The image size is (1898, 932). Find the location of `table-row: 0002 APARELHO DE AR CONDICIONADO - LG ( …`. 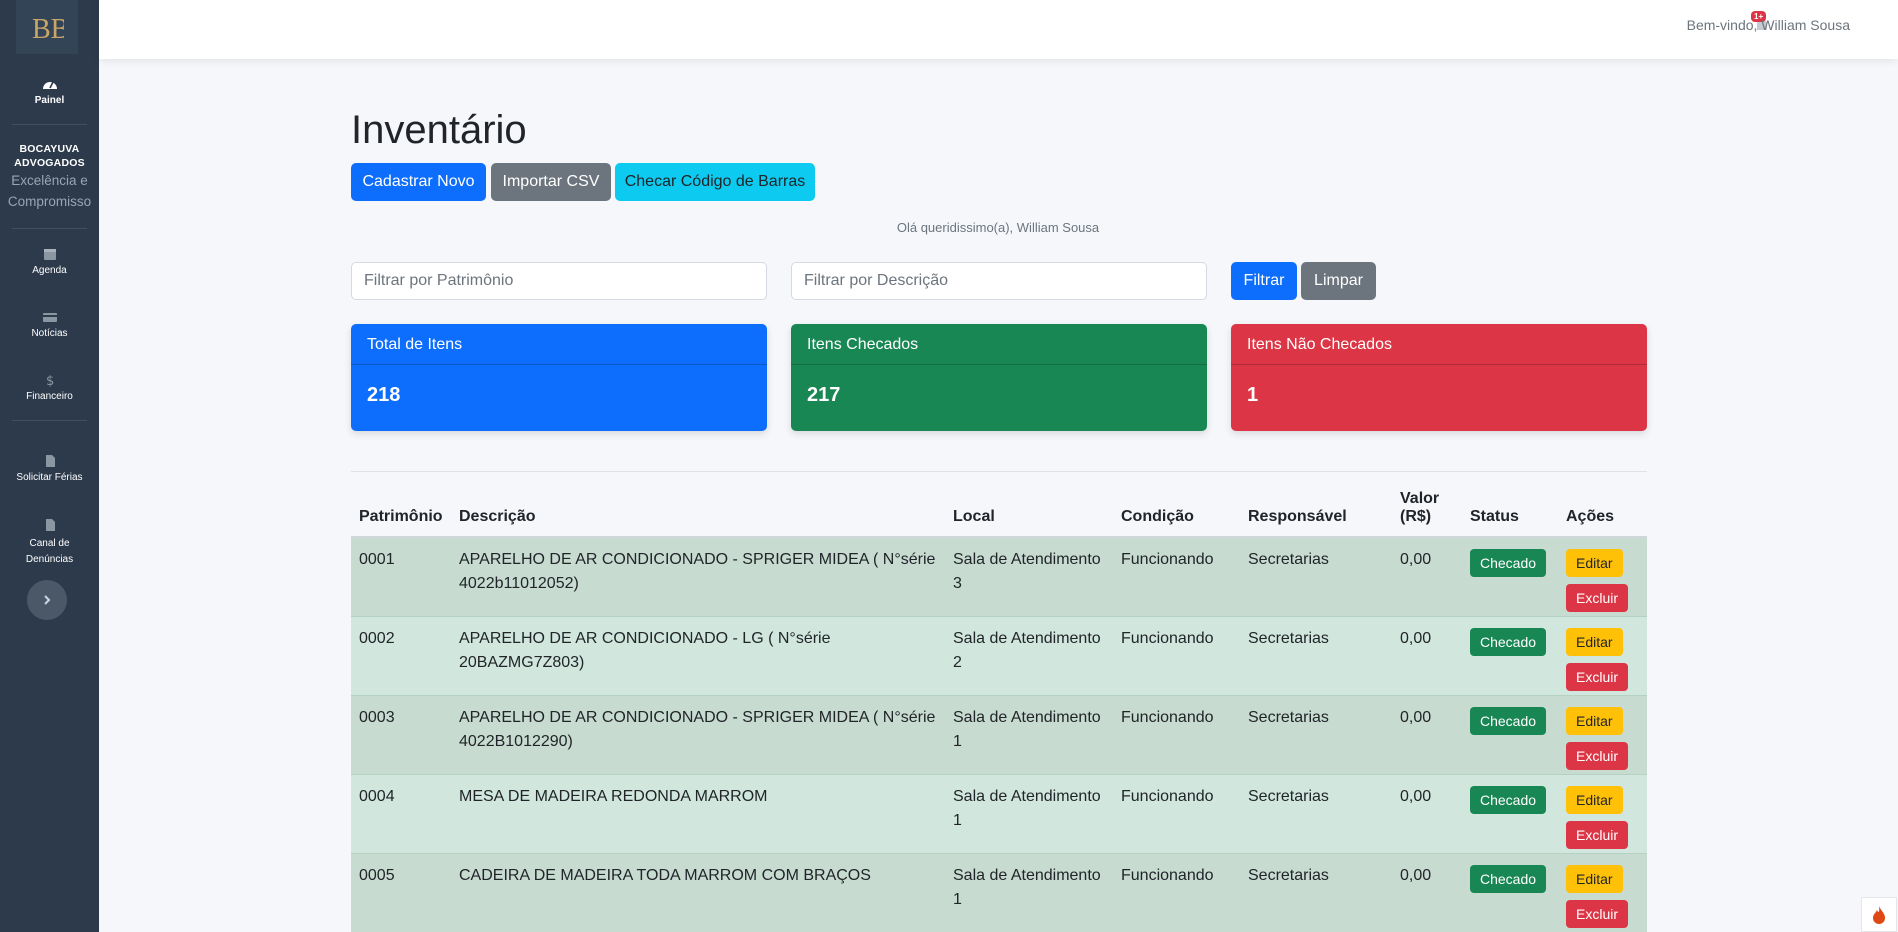

table-row: 0002 APARELHO DE AR CONDICIONADO - LG ( … is located at coordinates (999, 656).